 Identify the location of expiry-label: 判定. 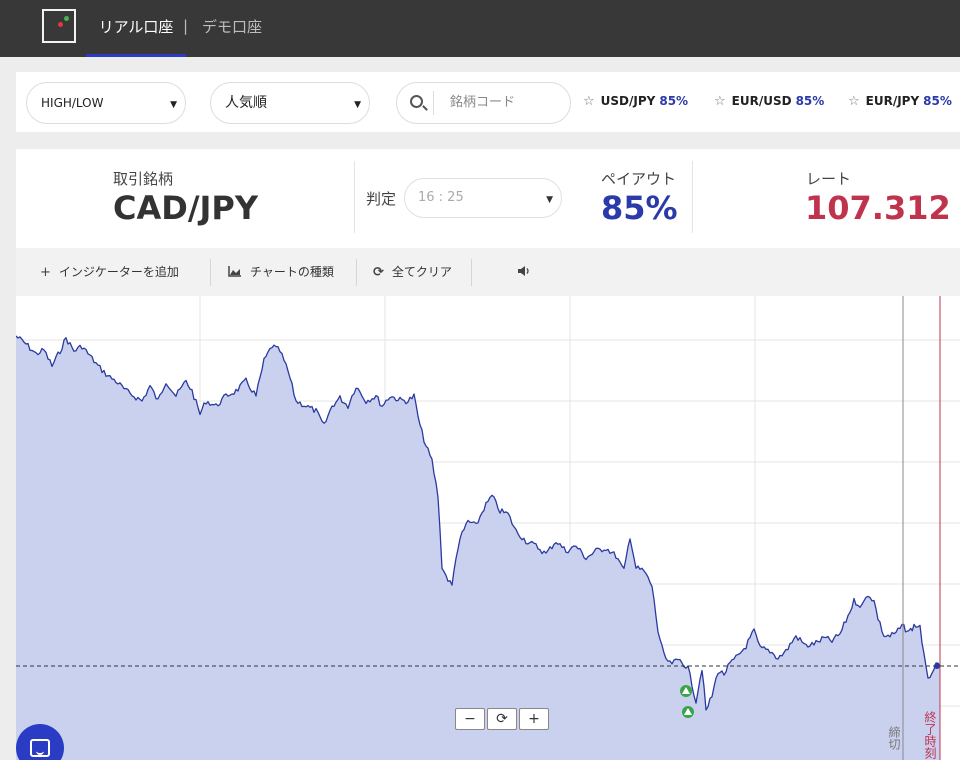
(381, 199).